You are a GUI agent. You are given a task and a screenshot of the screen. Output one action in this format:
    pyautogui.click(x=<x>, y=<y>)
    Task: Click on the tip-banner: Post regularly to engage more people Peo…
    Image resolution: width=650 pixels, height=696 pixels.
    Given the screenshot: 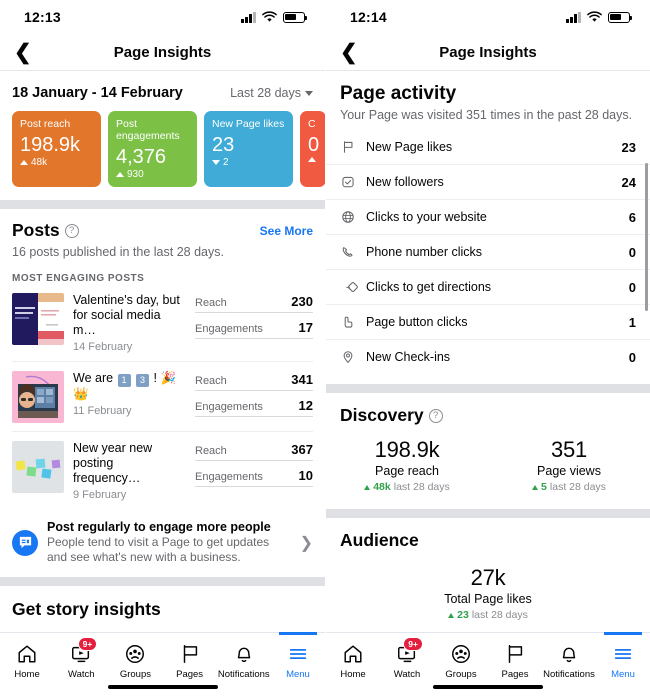 What is the action you would take?
    pyautogui.click(x=162, y=543)
    